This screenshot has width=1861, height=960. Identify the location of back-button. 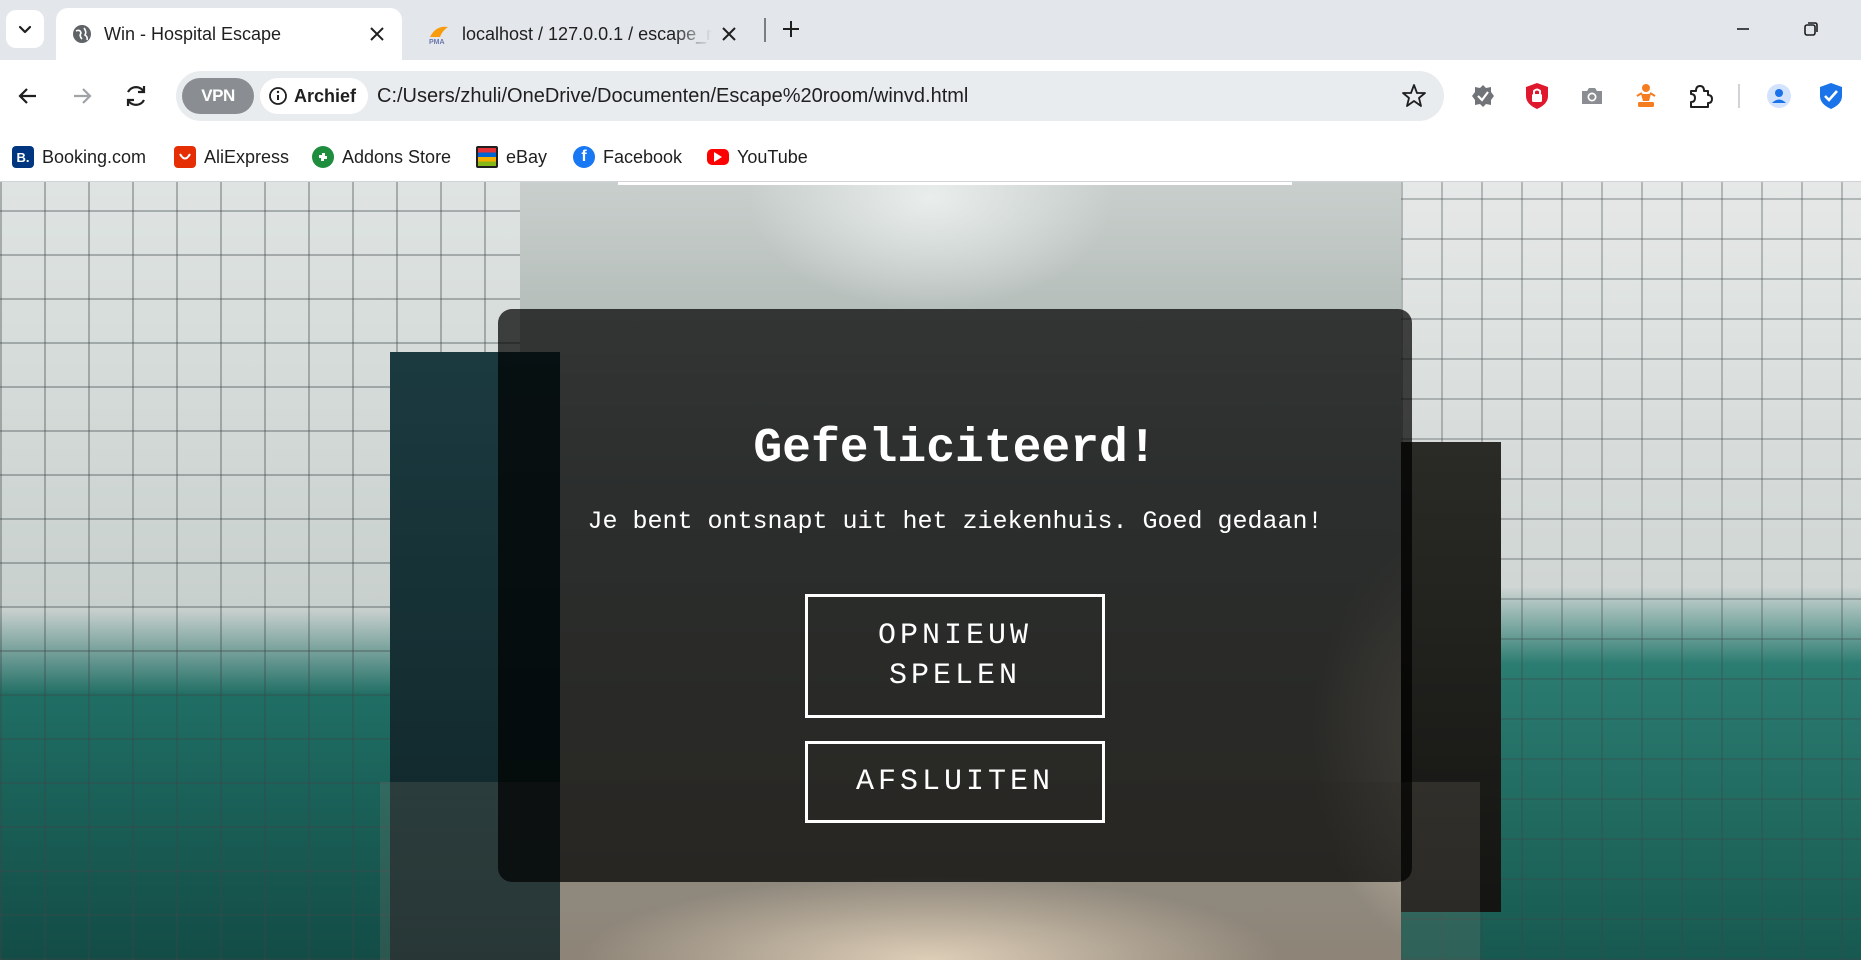
(28, 96).